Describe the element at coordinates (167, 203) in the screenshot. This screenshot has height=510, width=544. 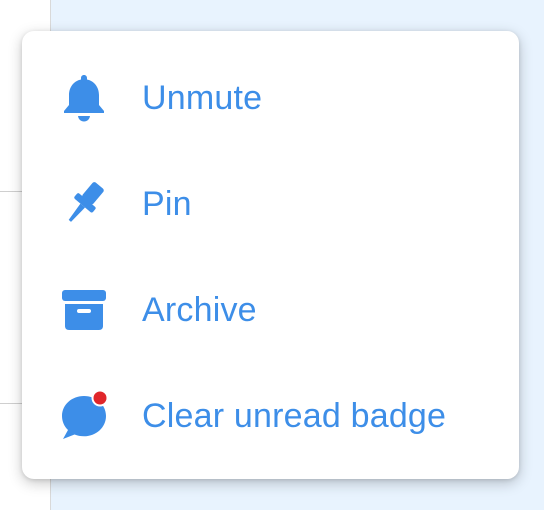
I see `menu-item-label: Pin` at that location.